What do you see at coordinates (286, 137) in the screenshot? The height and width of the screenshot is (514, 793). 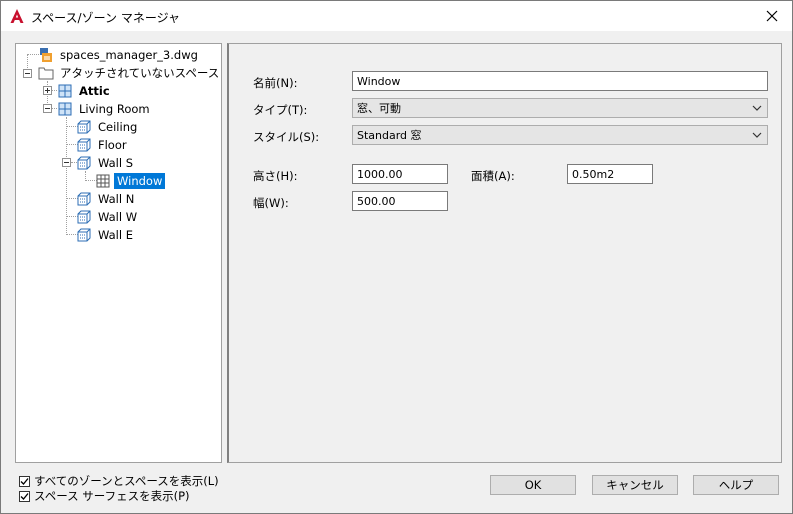 I see `style-label: スタイル(S):` at bounding box center [286, 137].